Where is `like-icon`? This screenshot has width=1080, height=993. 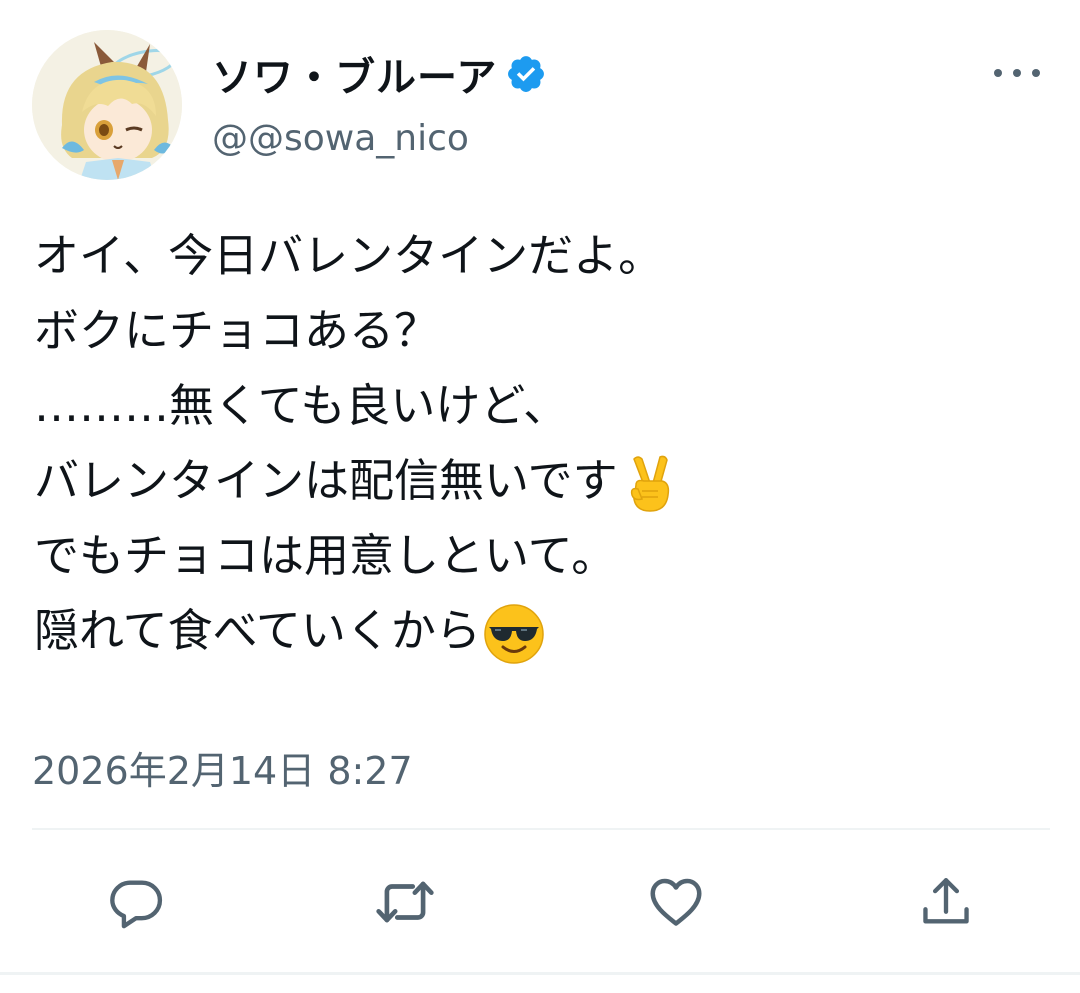 like-icon is located at coordinates (676, 902).